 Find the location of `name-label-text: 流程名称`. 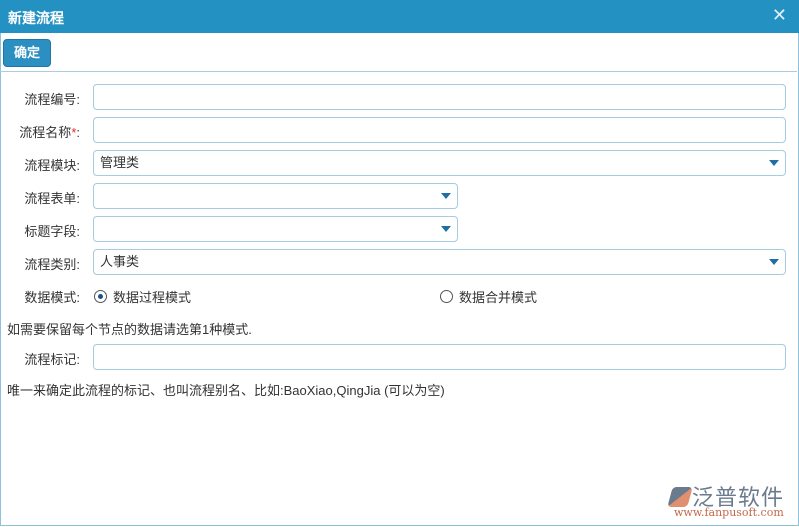

name-label-text: 流程名称 is located at coordinates (45, 132).